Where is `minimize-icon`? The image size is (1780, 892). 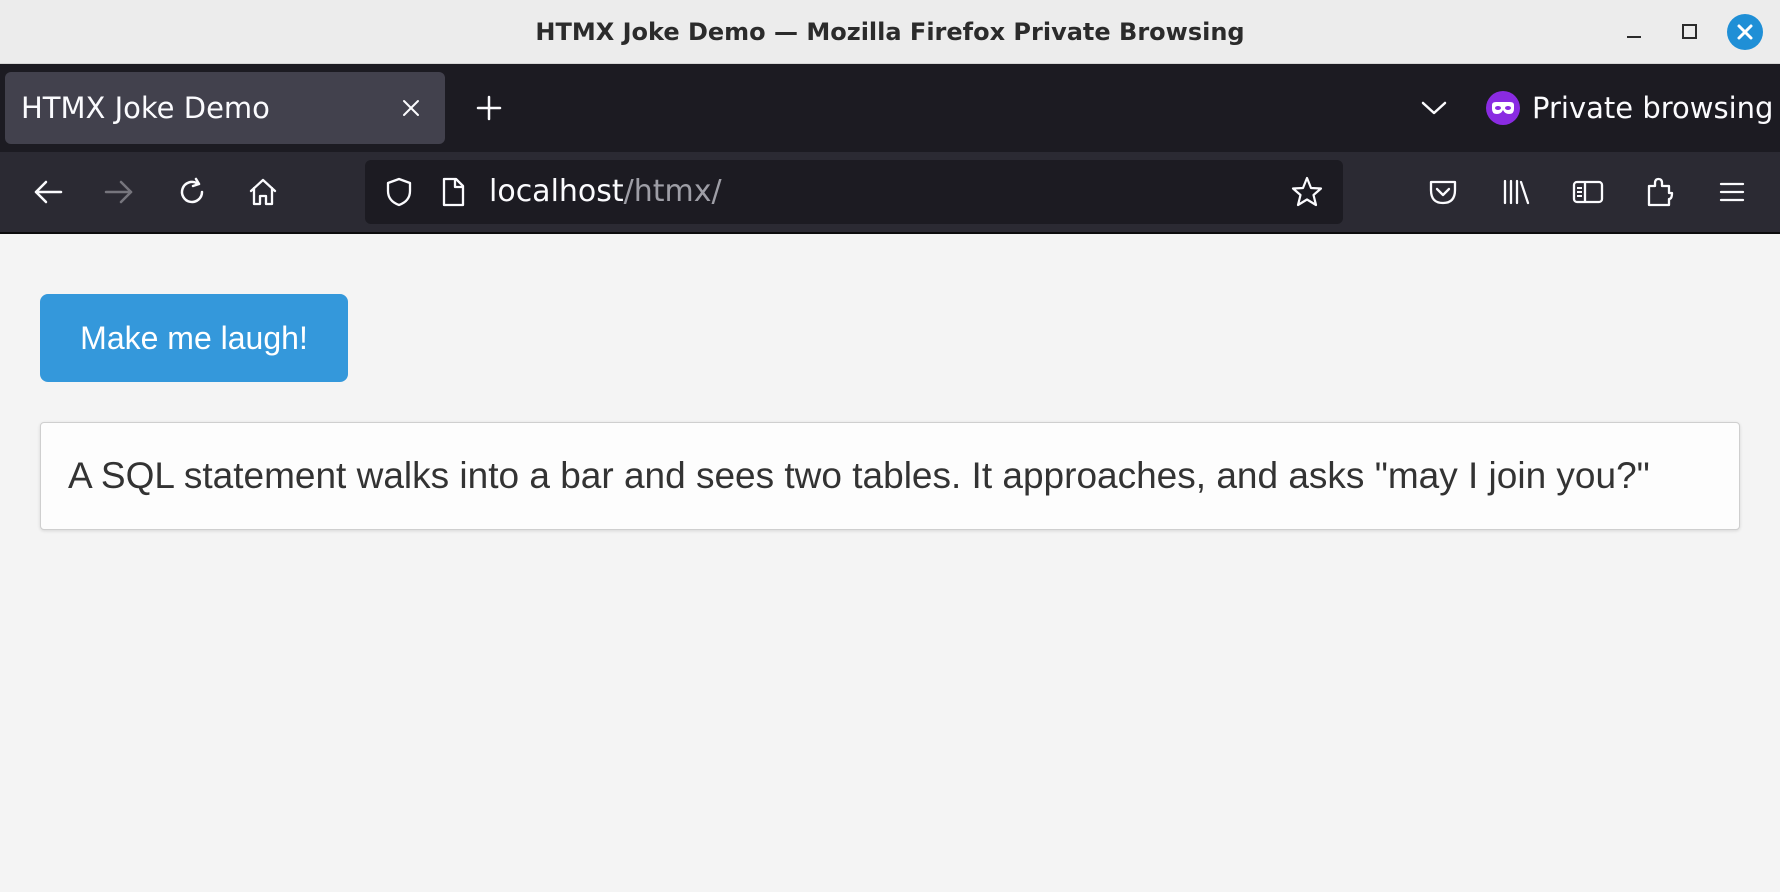 minimize-icon is located at coordinates (1634, 37).